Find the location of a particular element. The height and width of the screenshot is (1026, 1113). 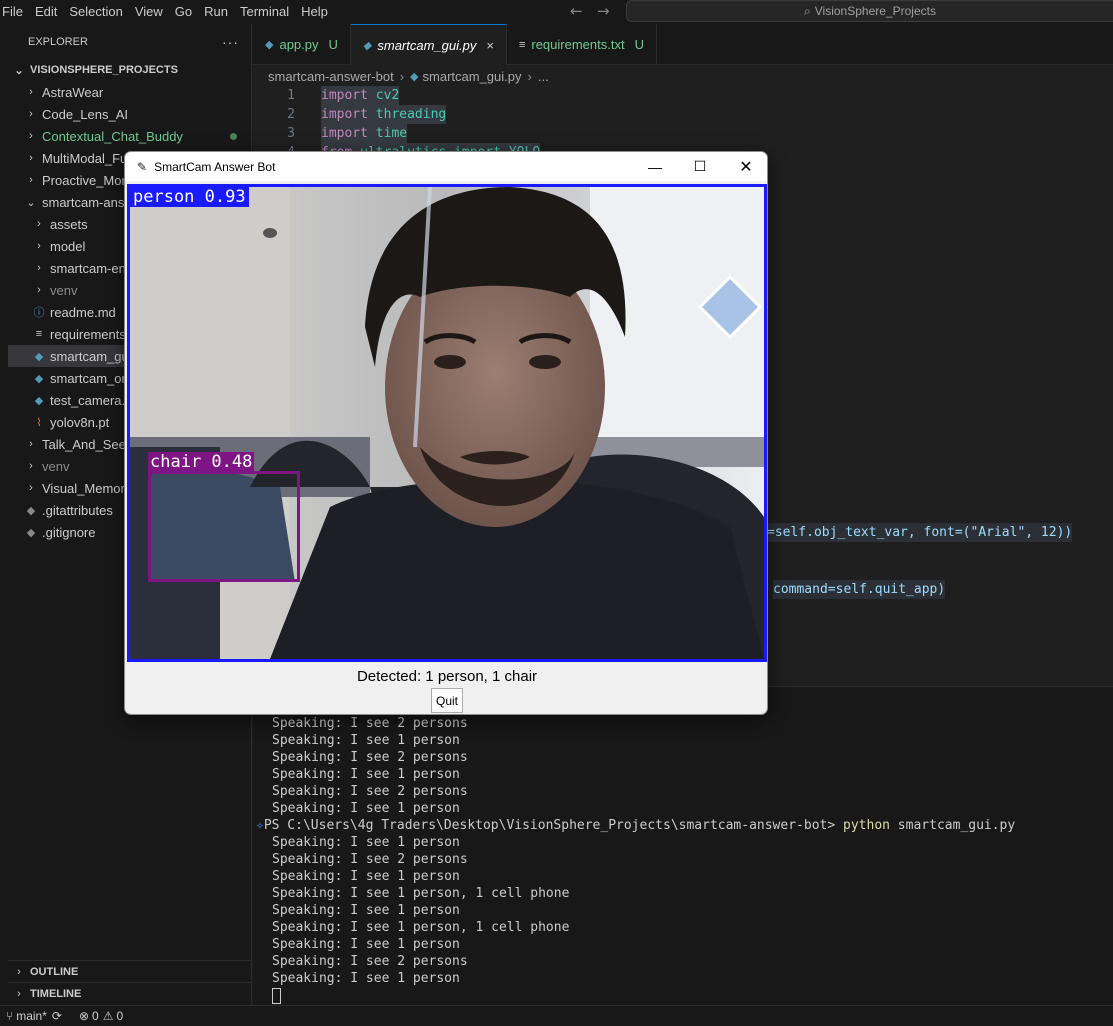

tab-requirements-txt: ≡ requirements.txt U is located at coordinates (582, 44).